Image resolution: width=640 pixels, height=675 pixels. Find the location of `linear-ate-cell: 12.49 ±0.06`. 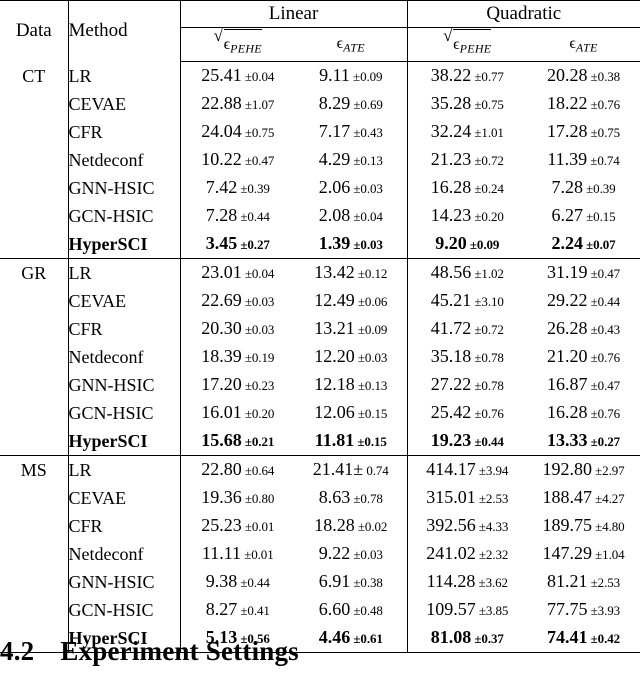

linear-ate-cell: 12.49 ±0.06 is located at coordinates (351, 301).